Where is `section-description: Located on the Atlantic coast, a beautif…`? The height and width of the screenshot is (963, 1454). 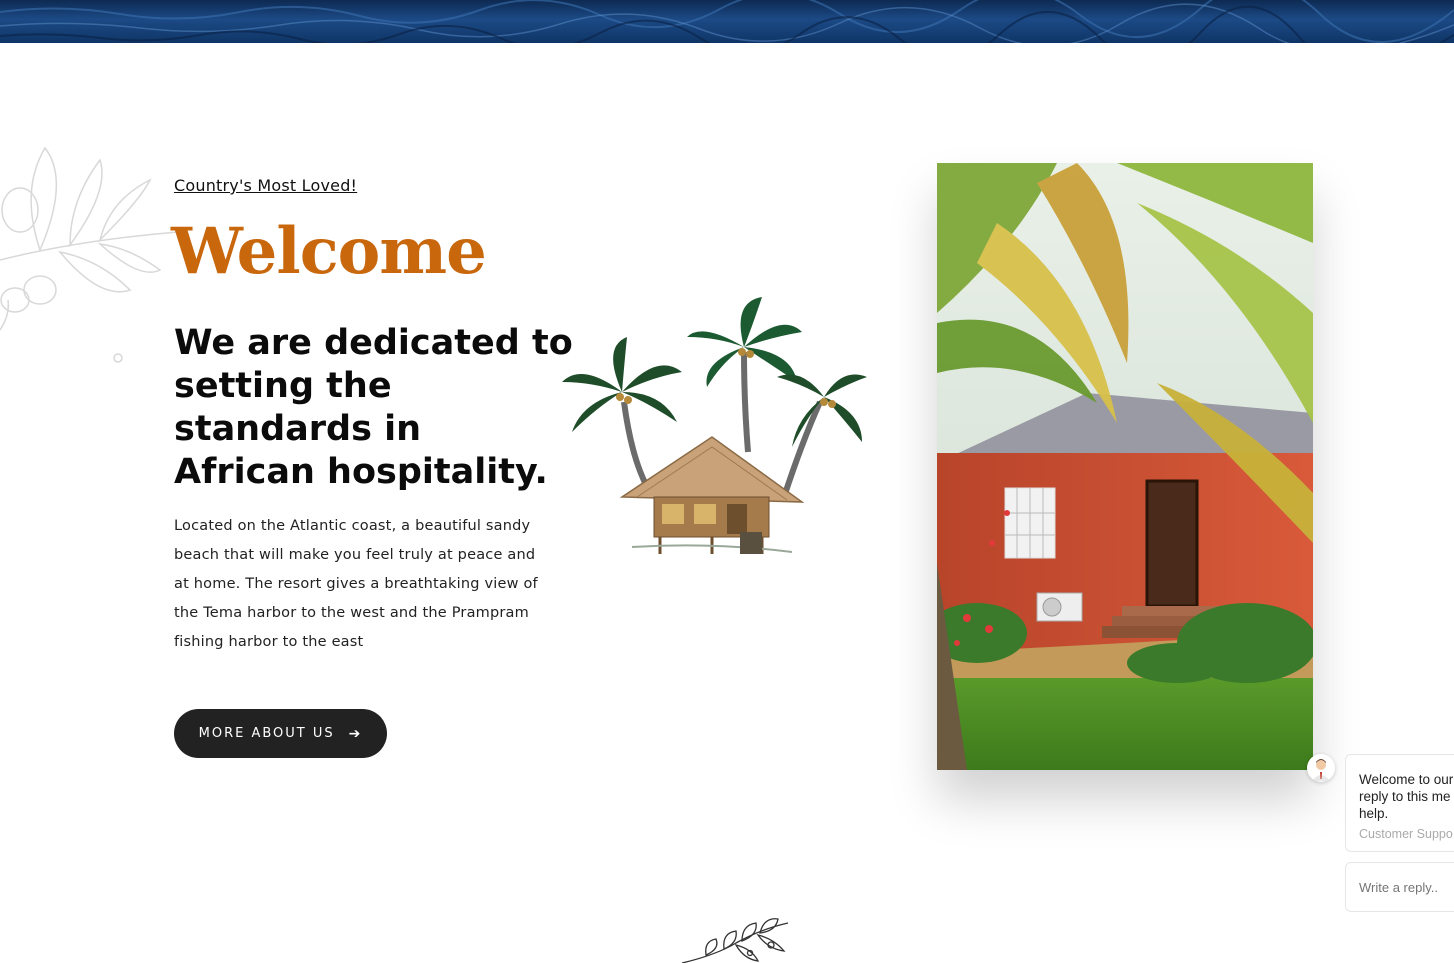 section-description: Located on the Atlantic coast, a beautif… is located at coordinates (356, 584).